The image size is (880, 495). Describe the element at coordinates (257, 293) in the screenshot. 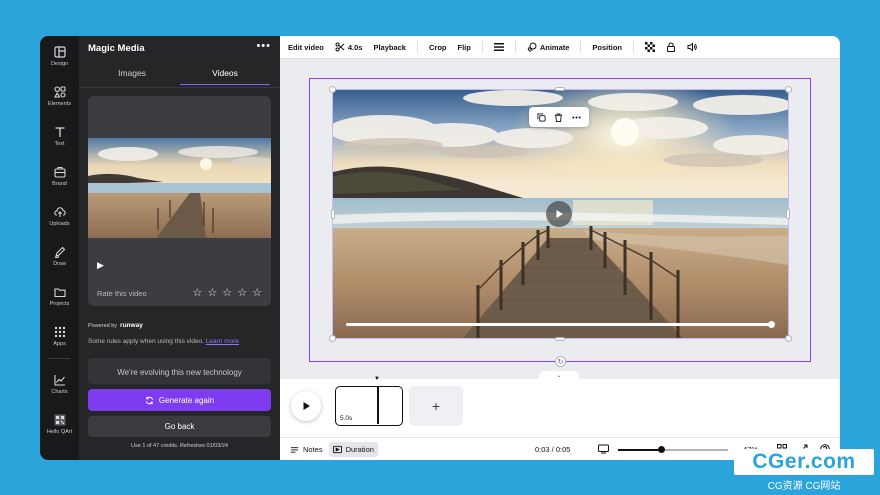

I see `star-5-icon: ☆` at that location.